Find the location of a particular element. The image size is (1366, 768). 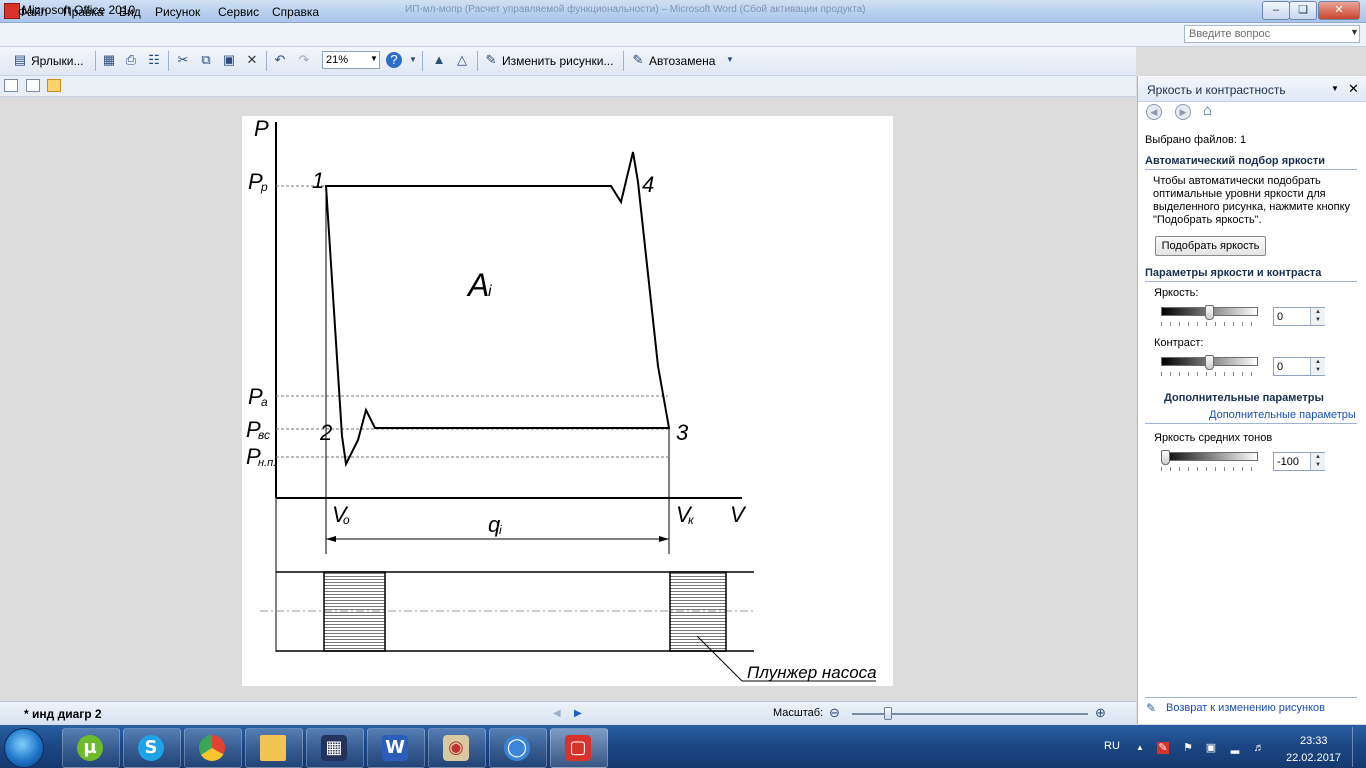

brightness-spinner: ▲ ▼ is located at coordinates (1317, 316).